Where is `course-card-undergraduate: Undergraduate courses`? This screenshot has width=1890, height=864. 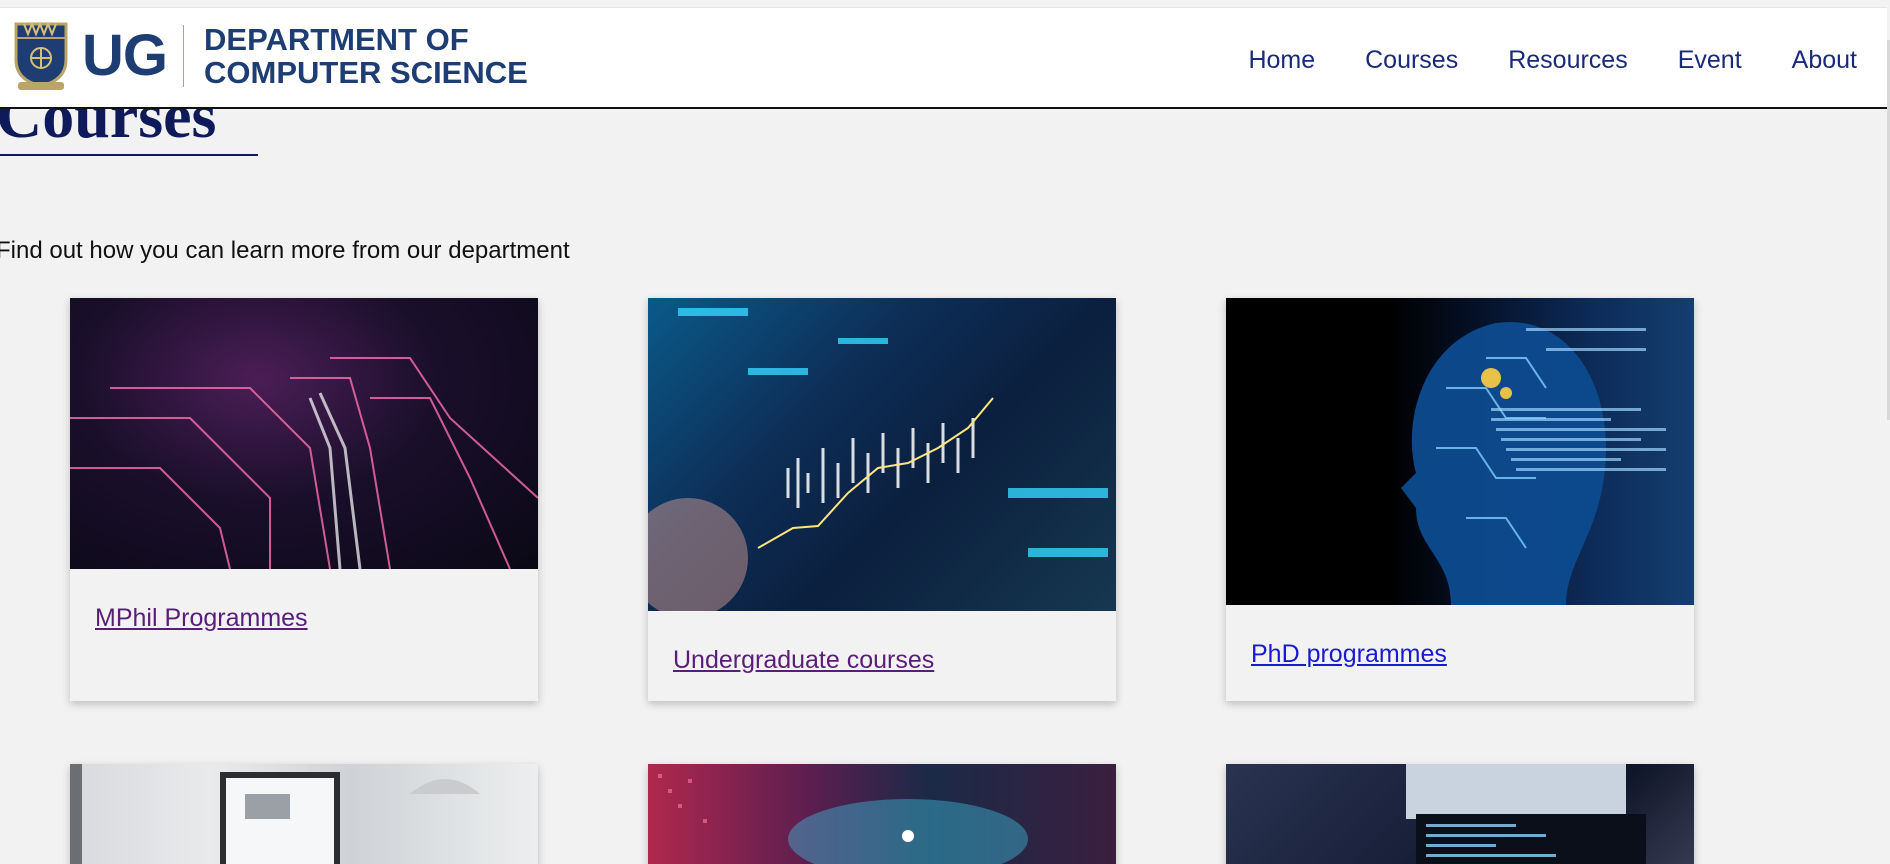
course-card-undergraduate: Undergraduate courses is located at coordinates (872, 499).